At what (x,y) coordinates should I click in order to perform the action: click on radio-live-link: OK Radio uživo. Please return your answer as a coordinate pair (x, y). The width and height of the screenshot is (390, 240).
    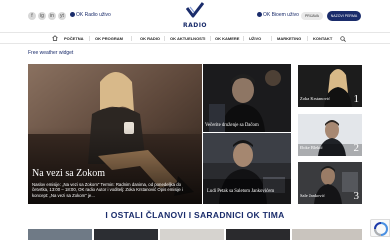
    Looking at the image, I should click on (90, 15).